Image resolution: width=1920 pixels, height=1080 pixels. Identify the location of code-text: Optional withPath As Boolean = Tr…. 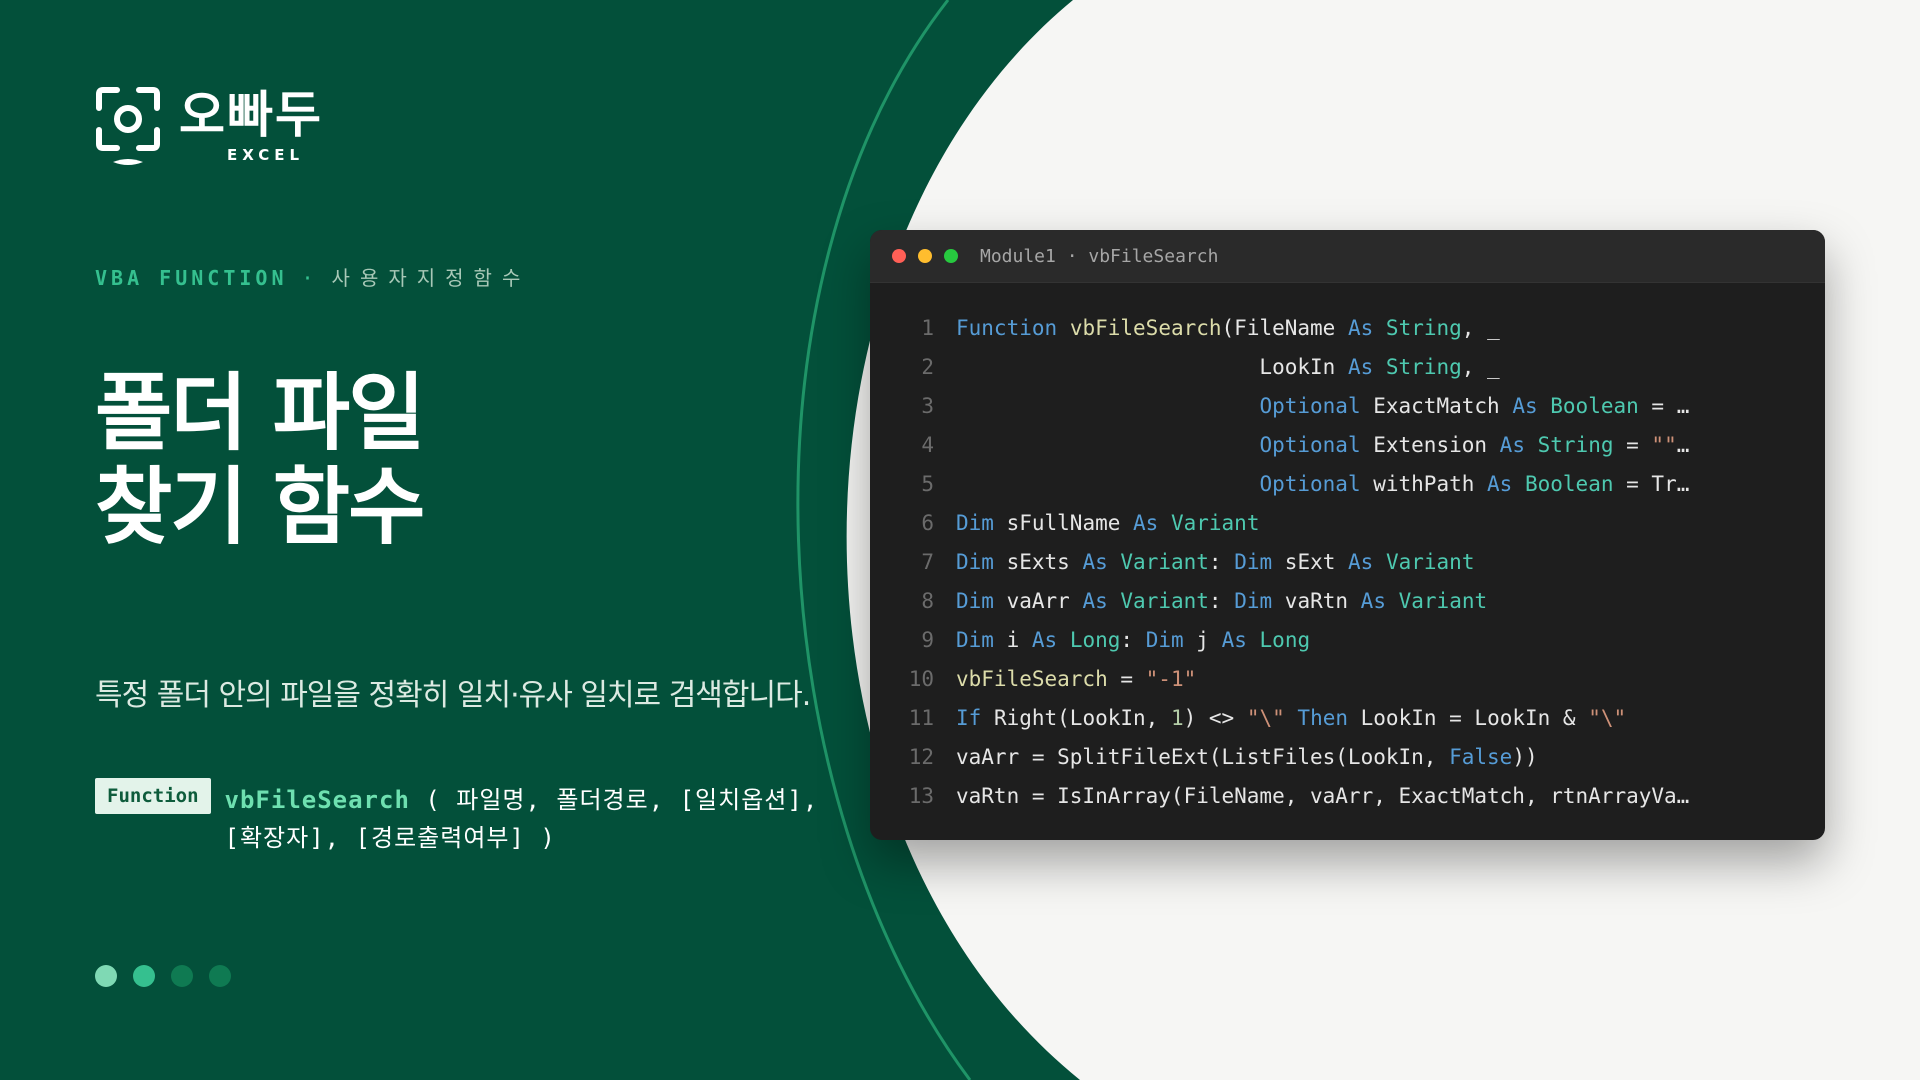
(1366, 484).